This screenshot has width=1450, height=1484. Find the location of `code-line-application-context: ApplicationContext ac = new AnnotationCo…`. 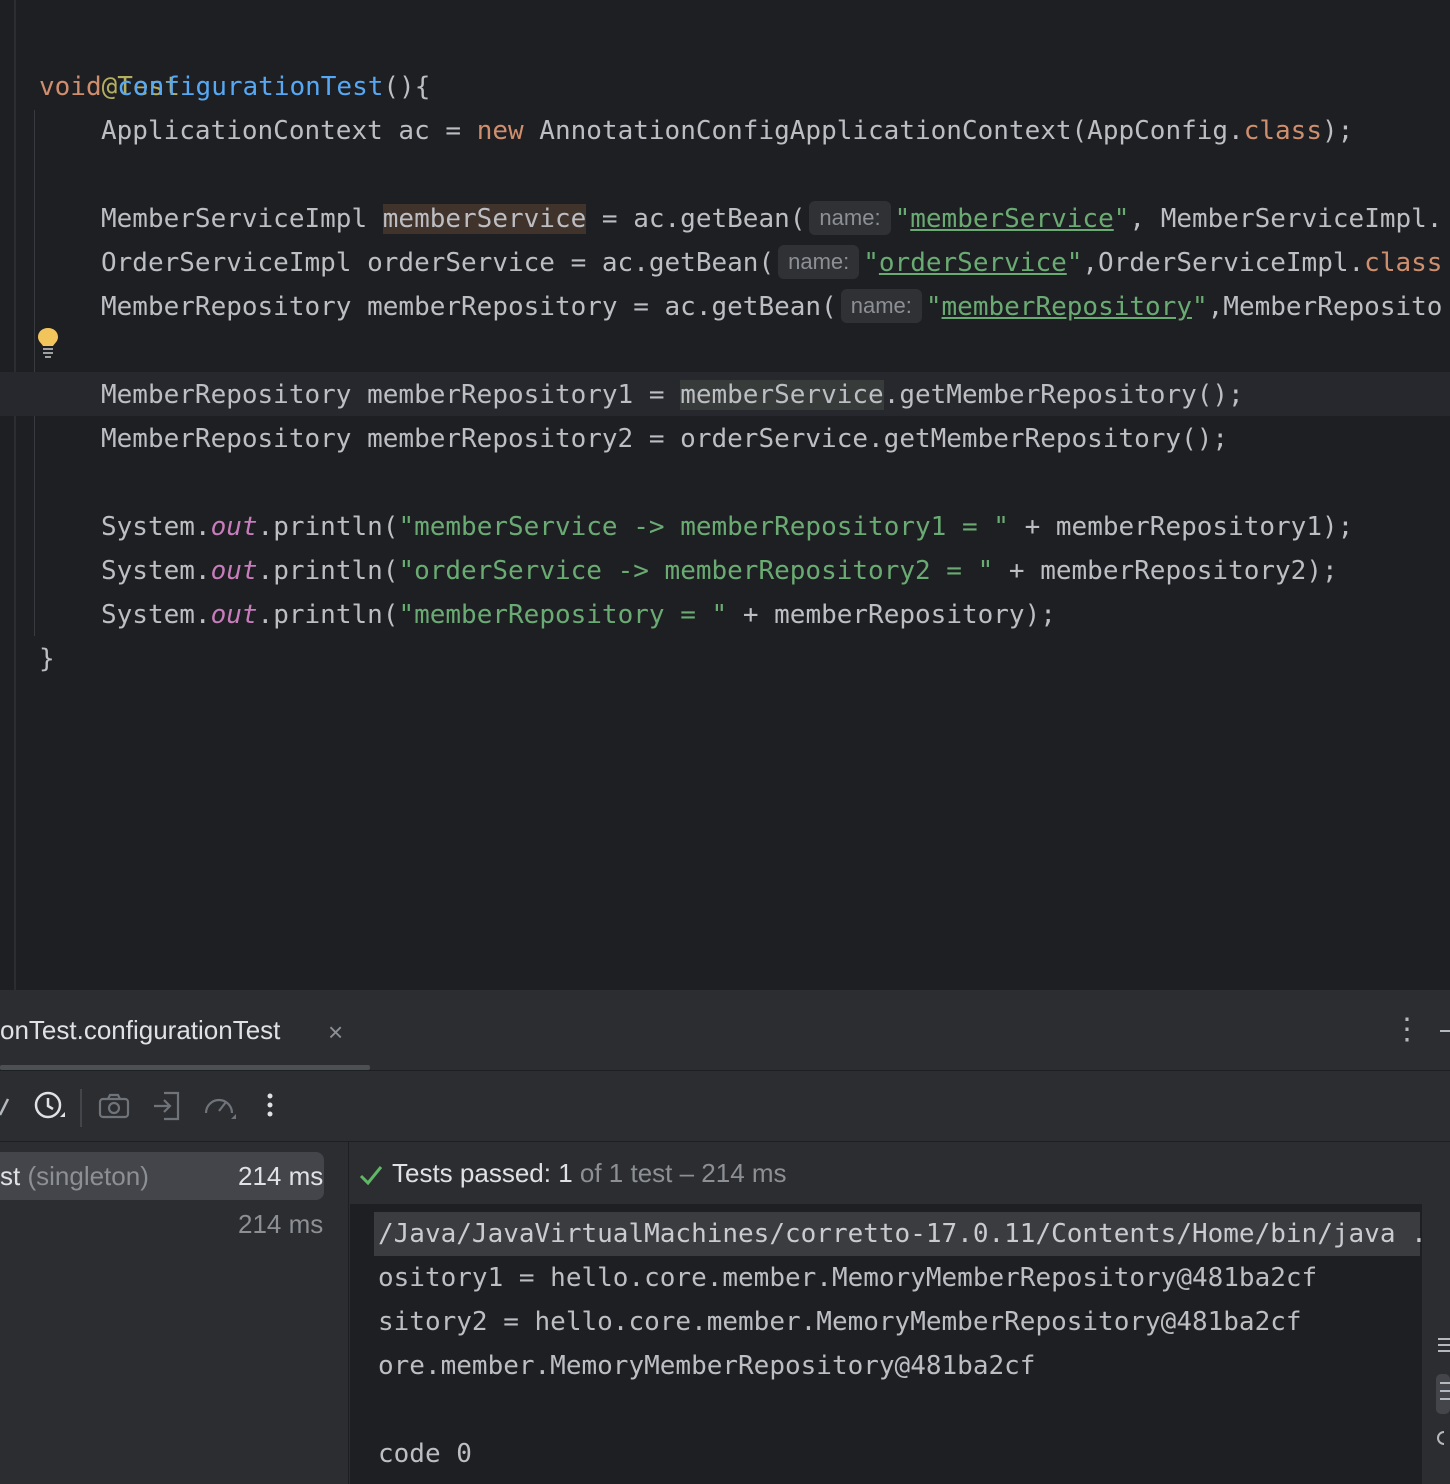

code-line-application-context: ApplicationContext ac = new AnnotationCo… is located at coordinates (727, 131).